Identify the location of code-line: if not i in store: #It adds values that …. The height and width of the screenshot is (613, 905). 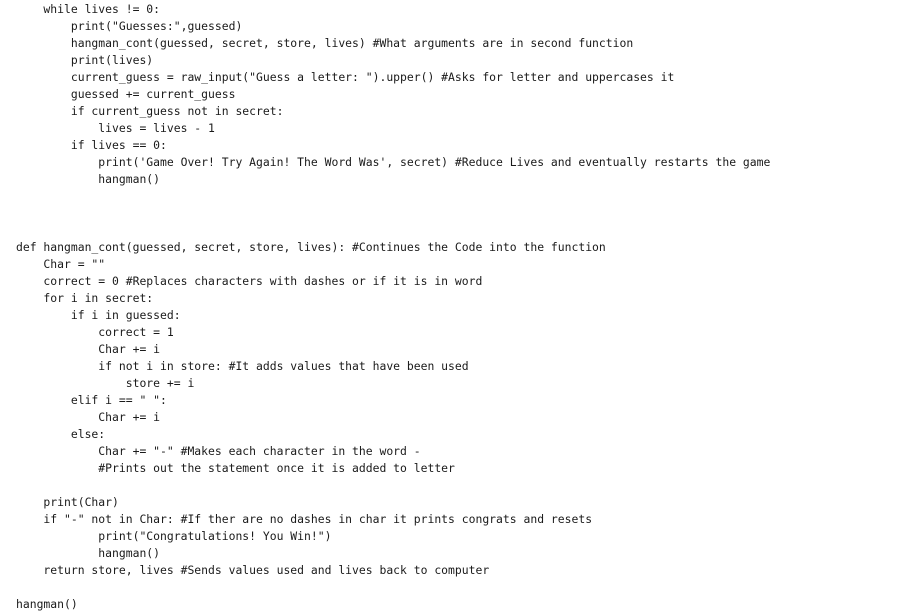
(242, 366).